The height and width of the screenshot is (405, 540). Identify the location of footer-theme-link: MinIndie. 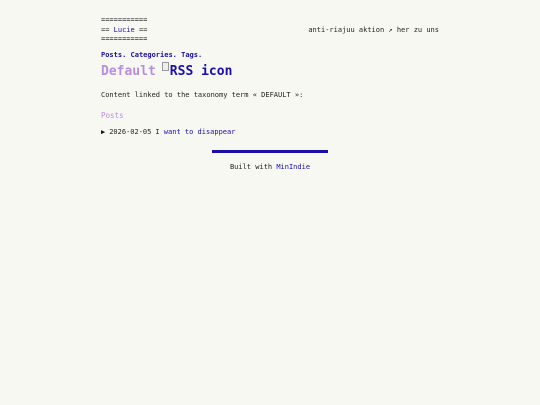
(293, 167).